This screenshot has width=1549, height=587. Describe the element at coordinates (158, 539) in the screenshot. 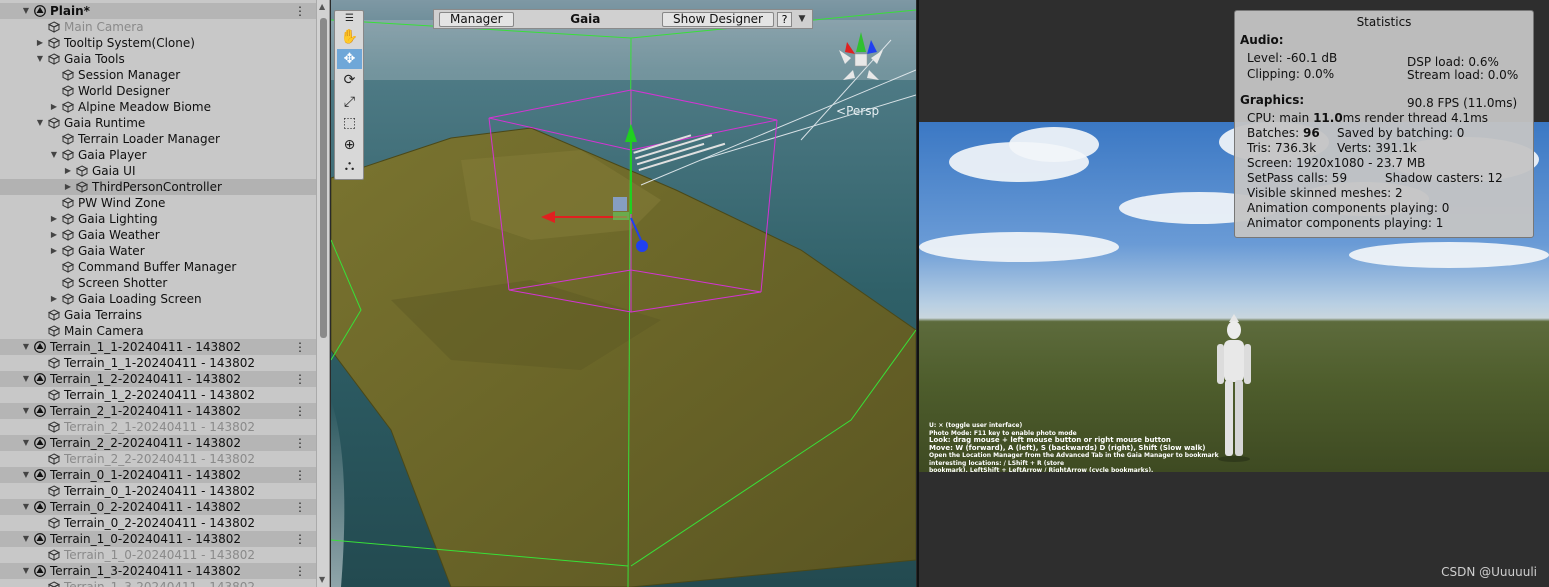

I see `hierarchy-scene-row: ▼ Terrain_1_0-20240411 - 143802 ⋮` at that location.